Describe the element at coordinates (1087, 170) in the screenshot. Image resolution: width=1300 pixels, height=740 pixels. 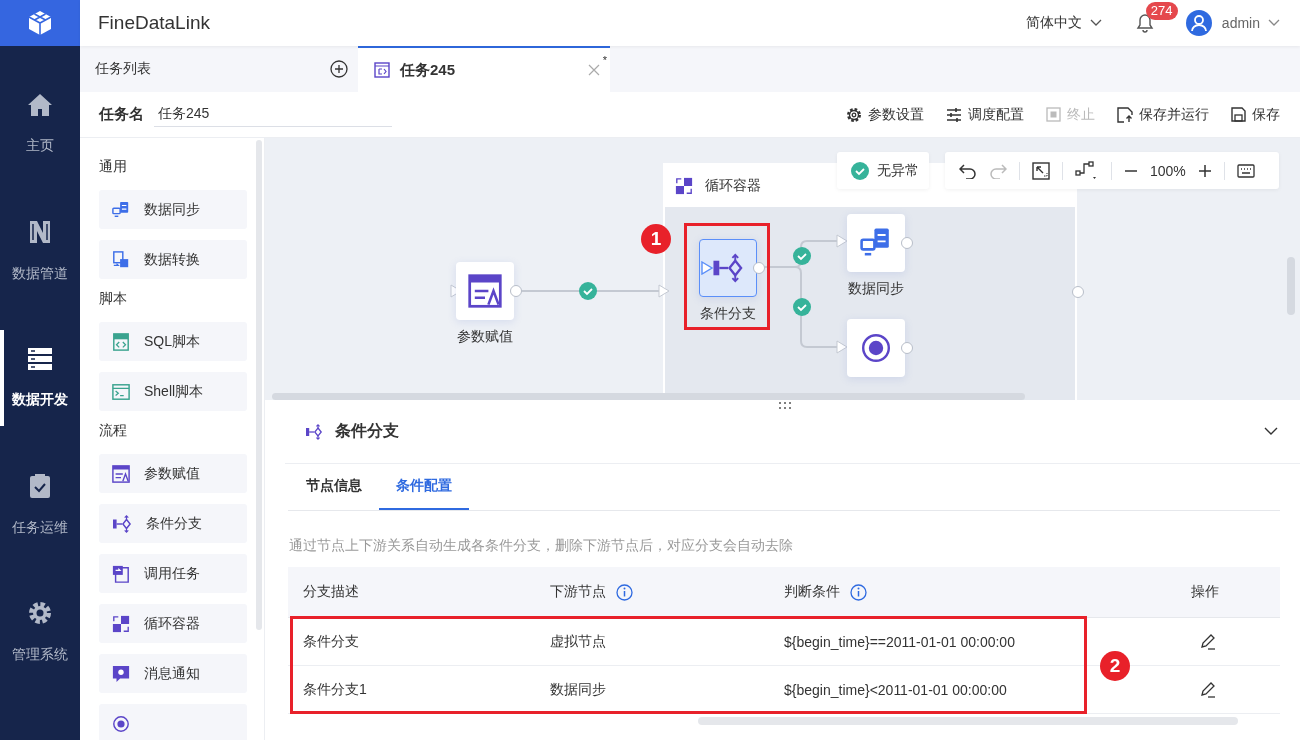
I see `layout-icon` at that location.